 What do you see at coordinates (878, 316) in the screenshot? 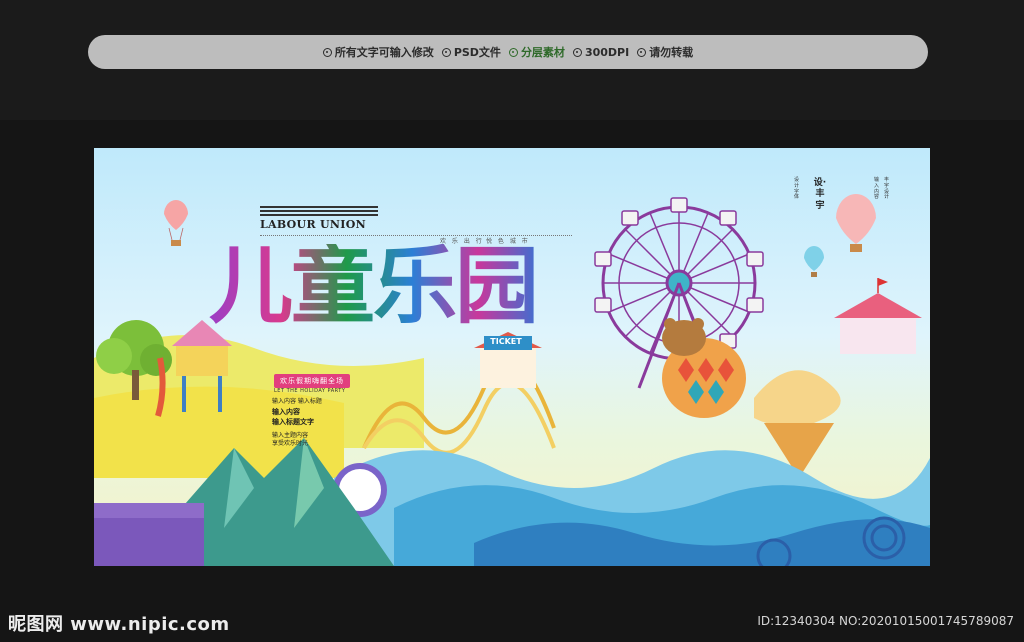
I see `carousel` at bounding box center [878, 316].